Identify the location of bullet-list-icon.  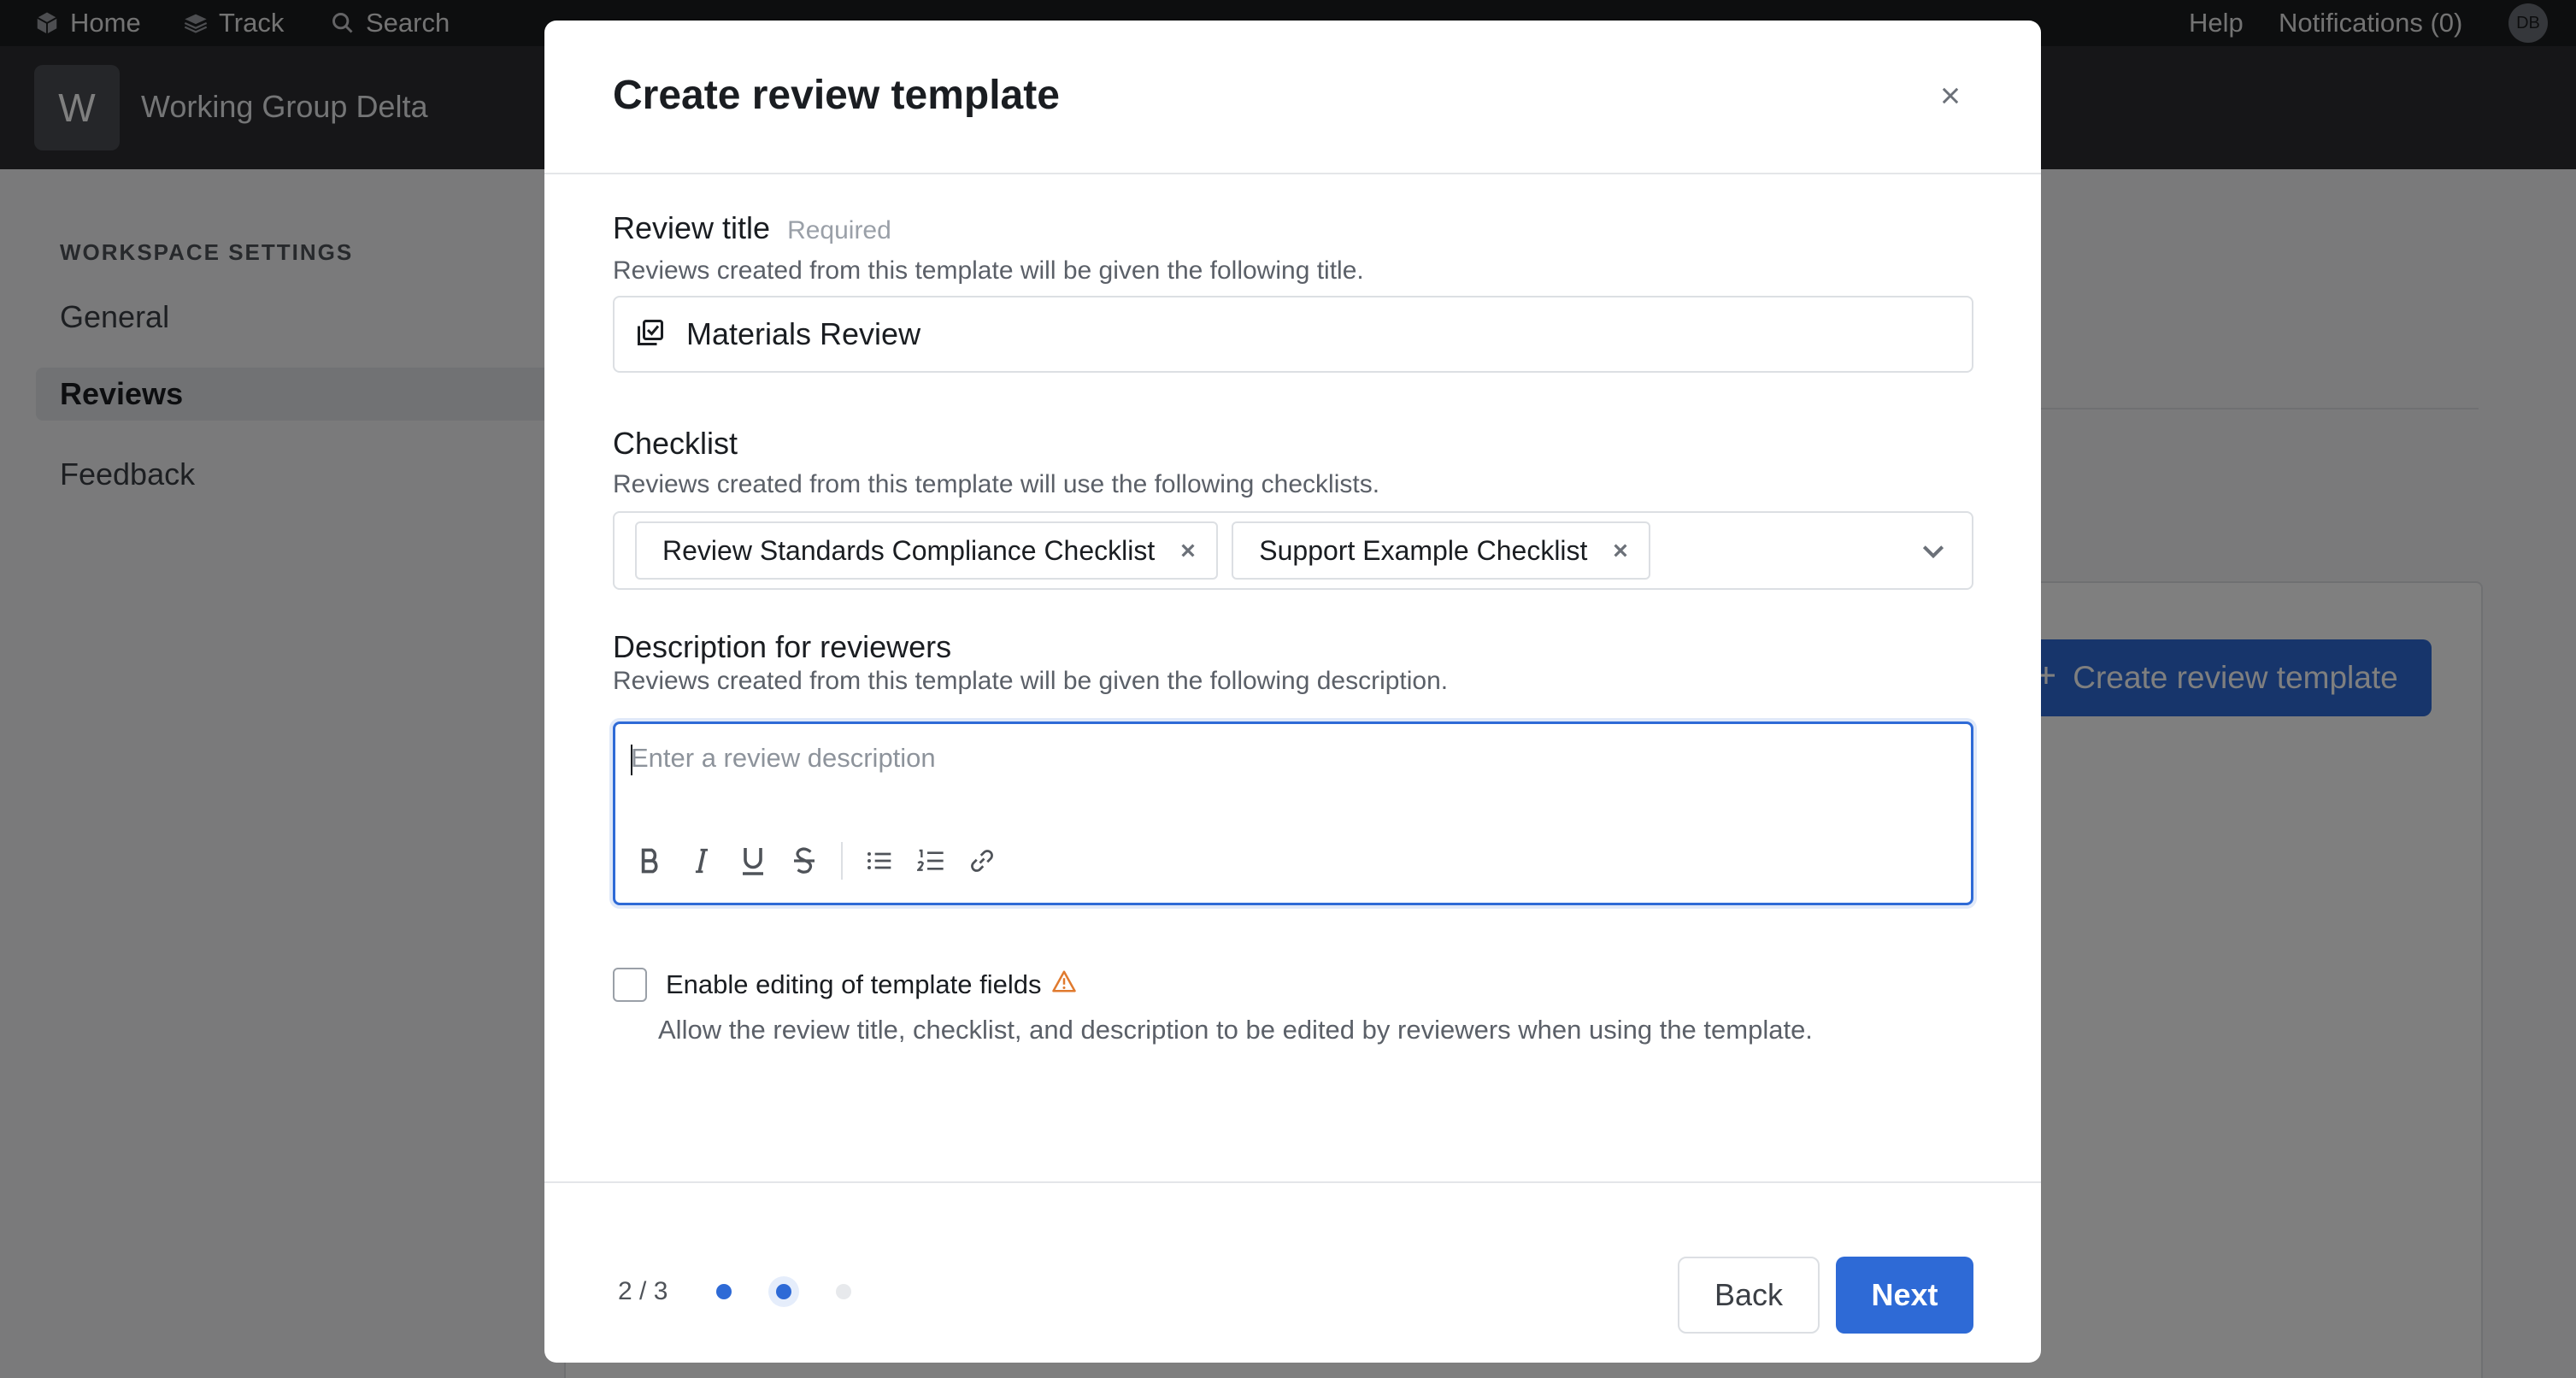
(879, 861).